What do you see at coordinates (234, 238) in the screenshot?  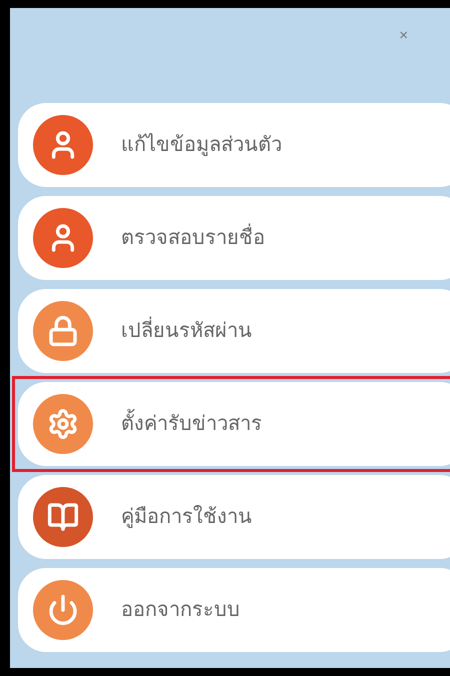 I see `menu-item: ตรวจสอบรายชื่อ` at bounding box center [234, 238].